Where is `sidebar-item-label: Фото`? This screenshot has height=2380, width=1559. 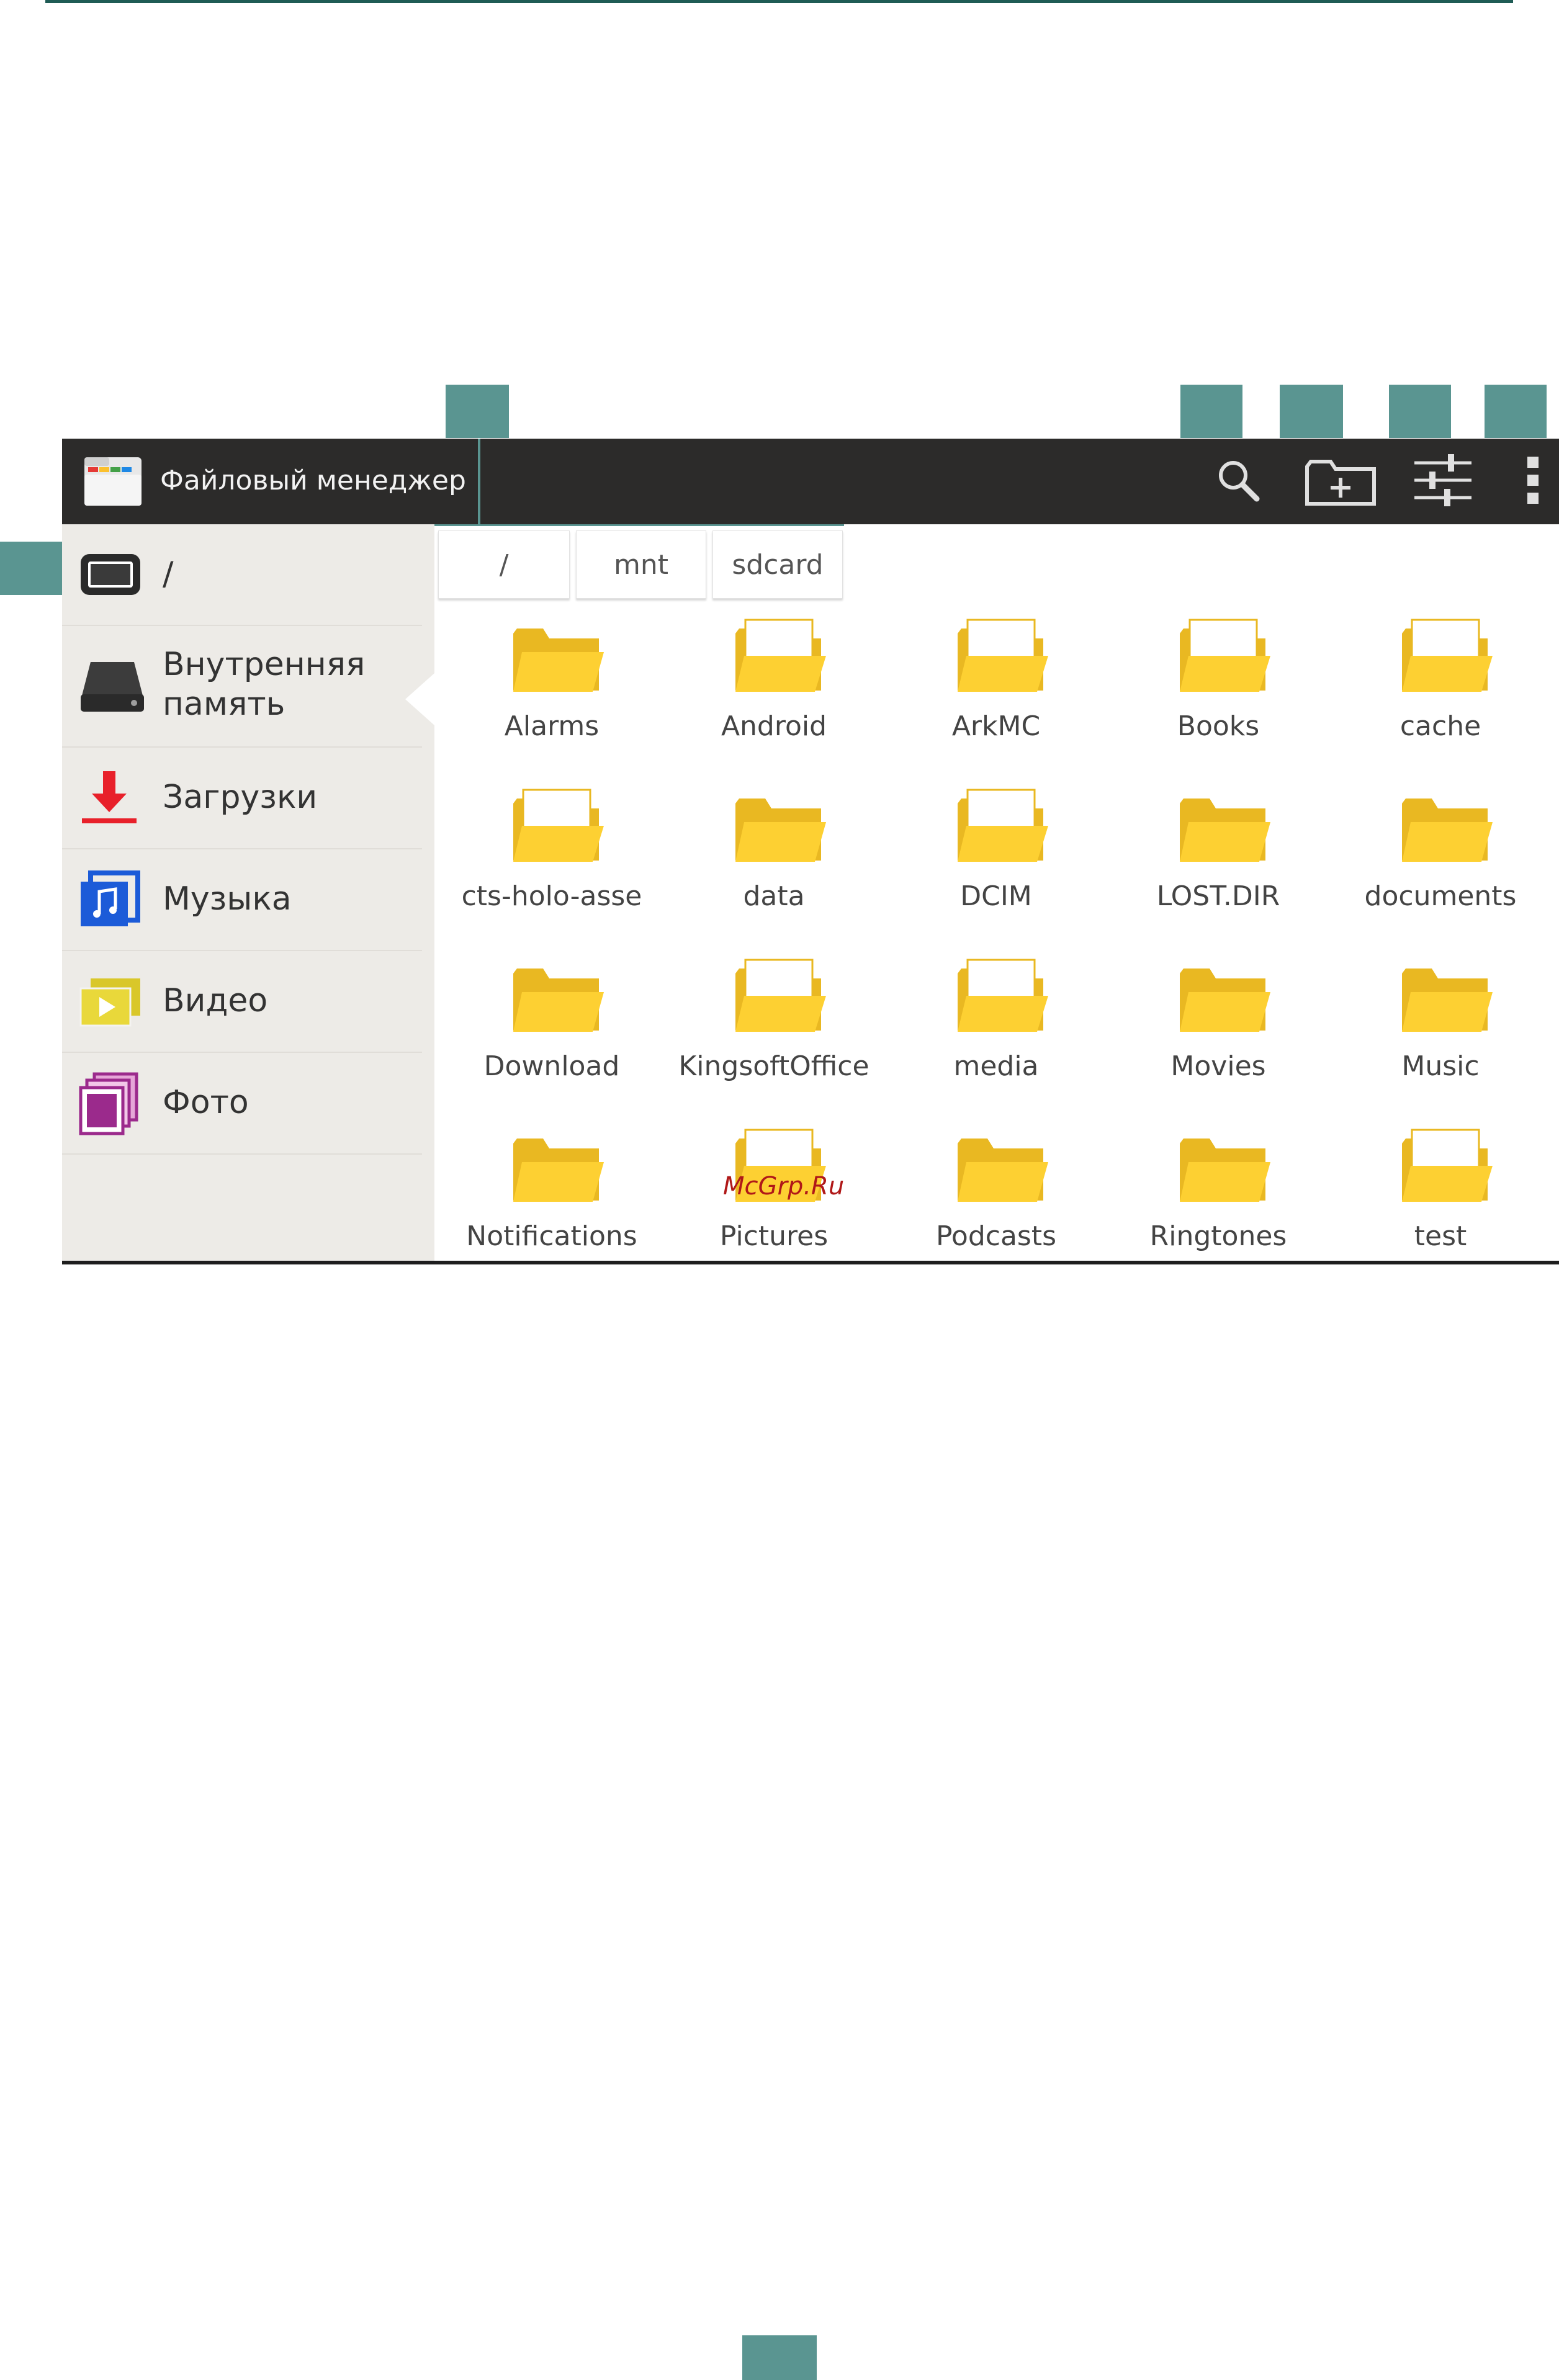
sidebar-item-label: Фото is located at coordinates (206, 1102).